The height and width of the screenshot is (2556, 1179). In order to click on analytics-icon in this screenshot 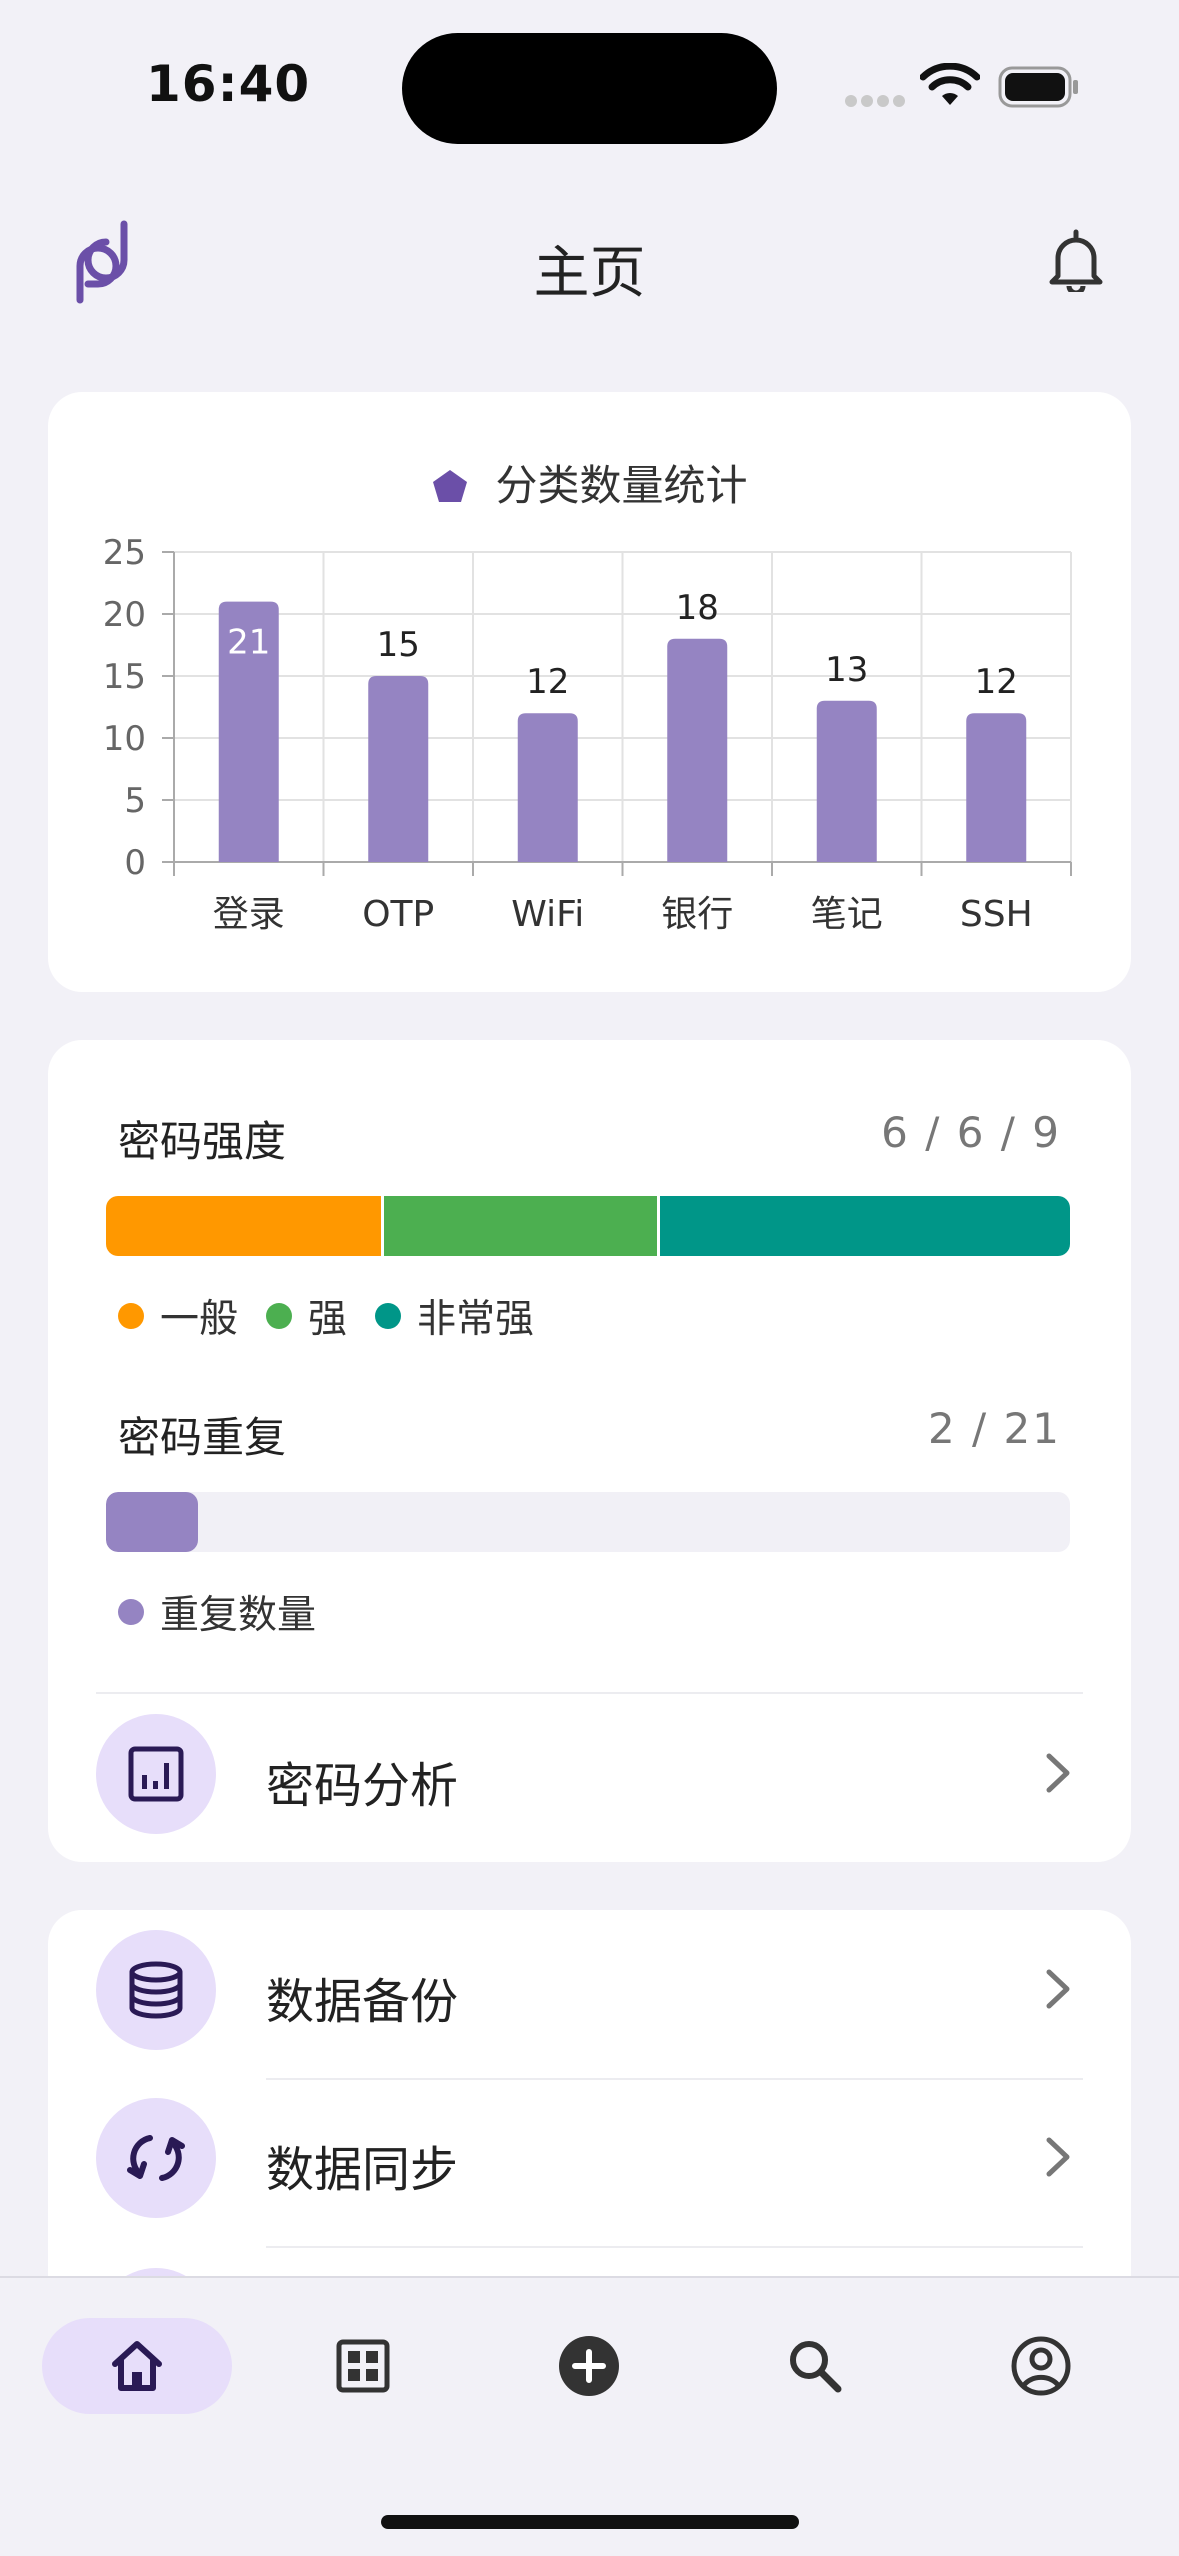, I will do `click(156, 1774)`.